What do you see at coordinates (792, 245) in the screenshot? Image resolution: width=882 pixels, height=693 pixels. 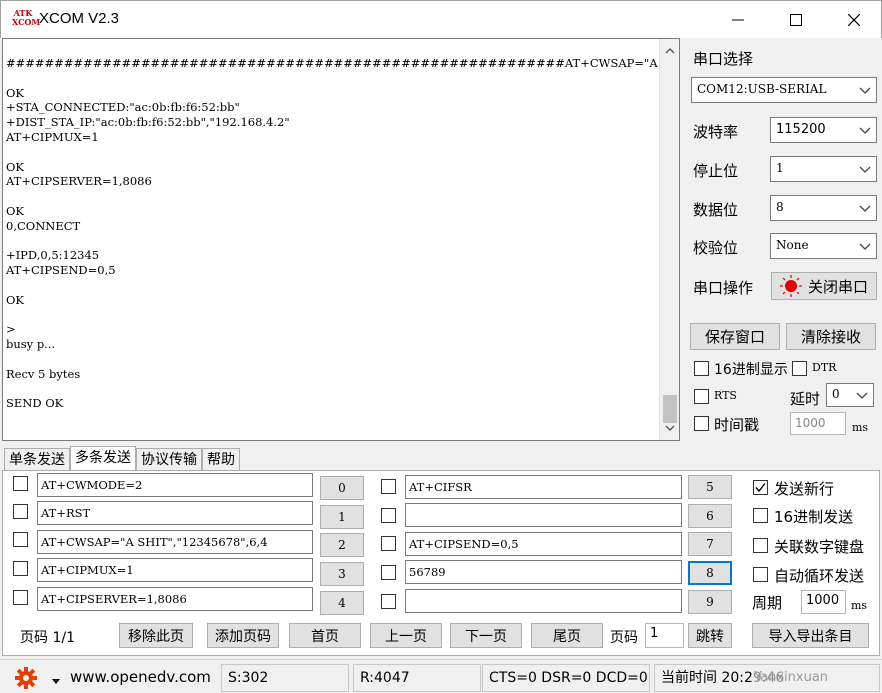 I see `parity-value: None` at bounding box center [792, 245].